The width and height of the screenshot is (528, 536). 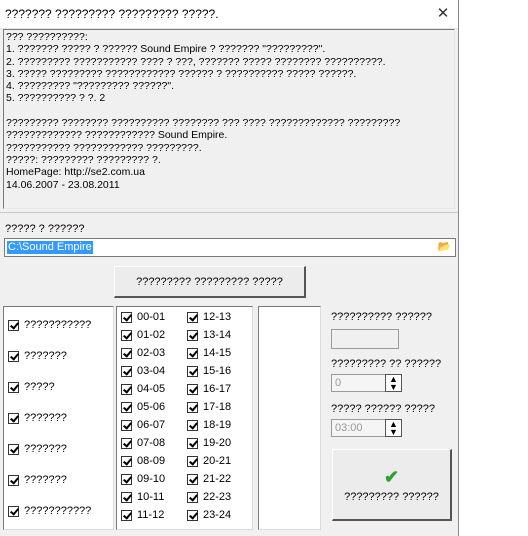 What do you see at coordinates (151, 515) in the screenshot?
I see `hour-label: 11-12` at bounding box center [151, 515].